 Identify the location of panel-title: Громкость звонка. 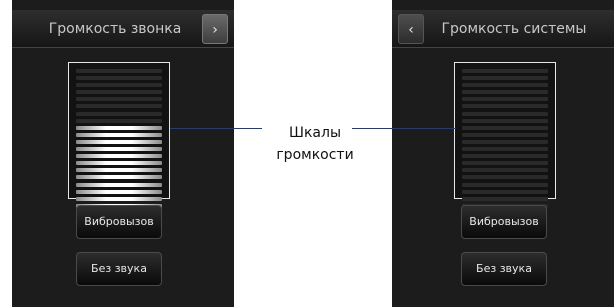
(115, 29).